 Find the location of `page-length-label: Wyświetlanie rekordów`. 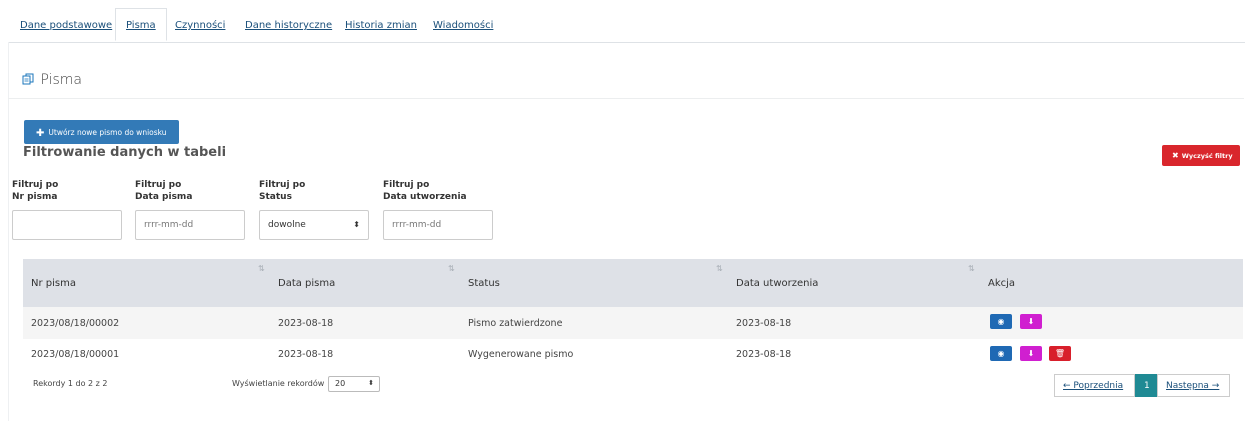

page-length-label: Wyświetlanie rekordów is located at coordinates (278, 383).